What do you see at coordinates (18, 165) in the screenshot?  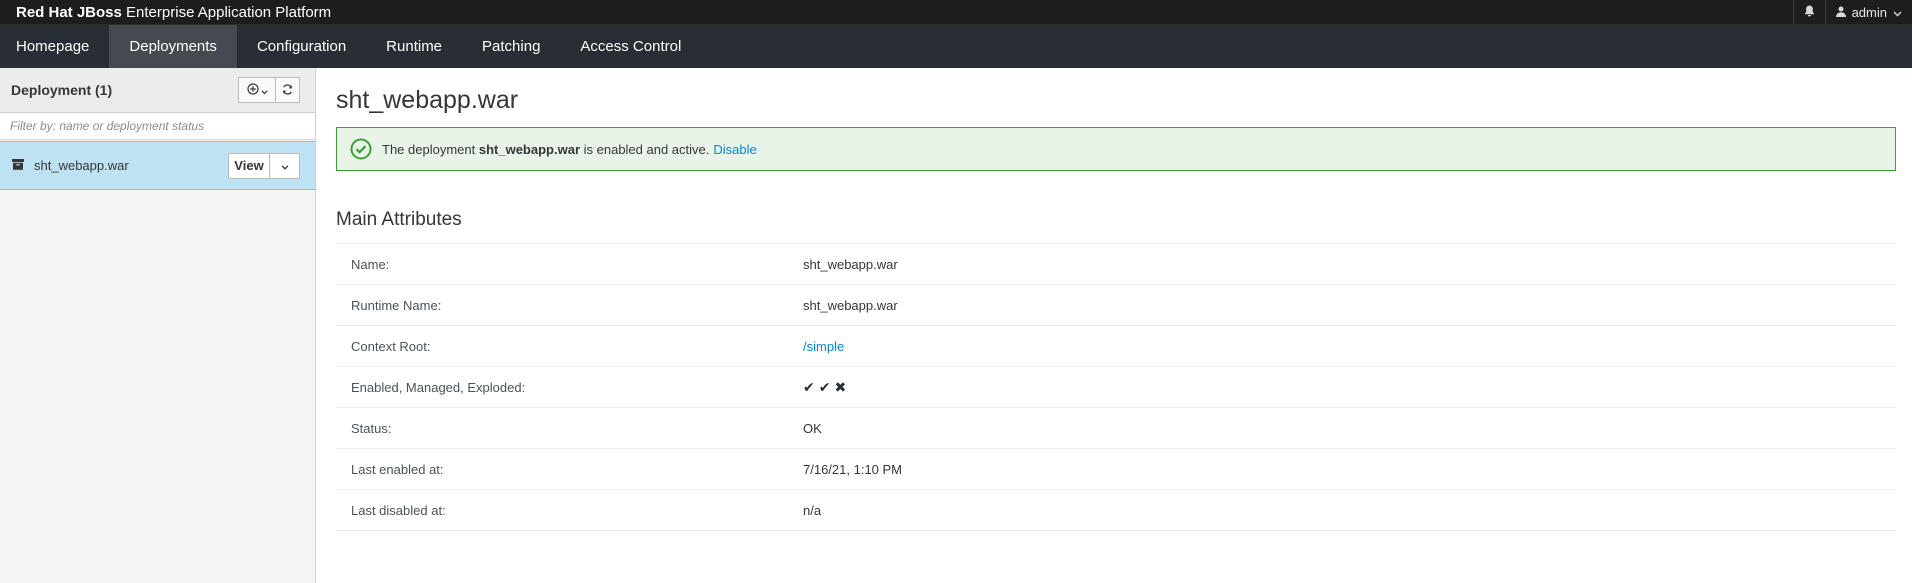 I see `archive-icon` at bounding box center [18, 165].